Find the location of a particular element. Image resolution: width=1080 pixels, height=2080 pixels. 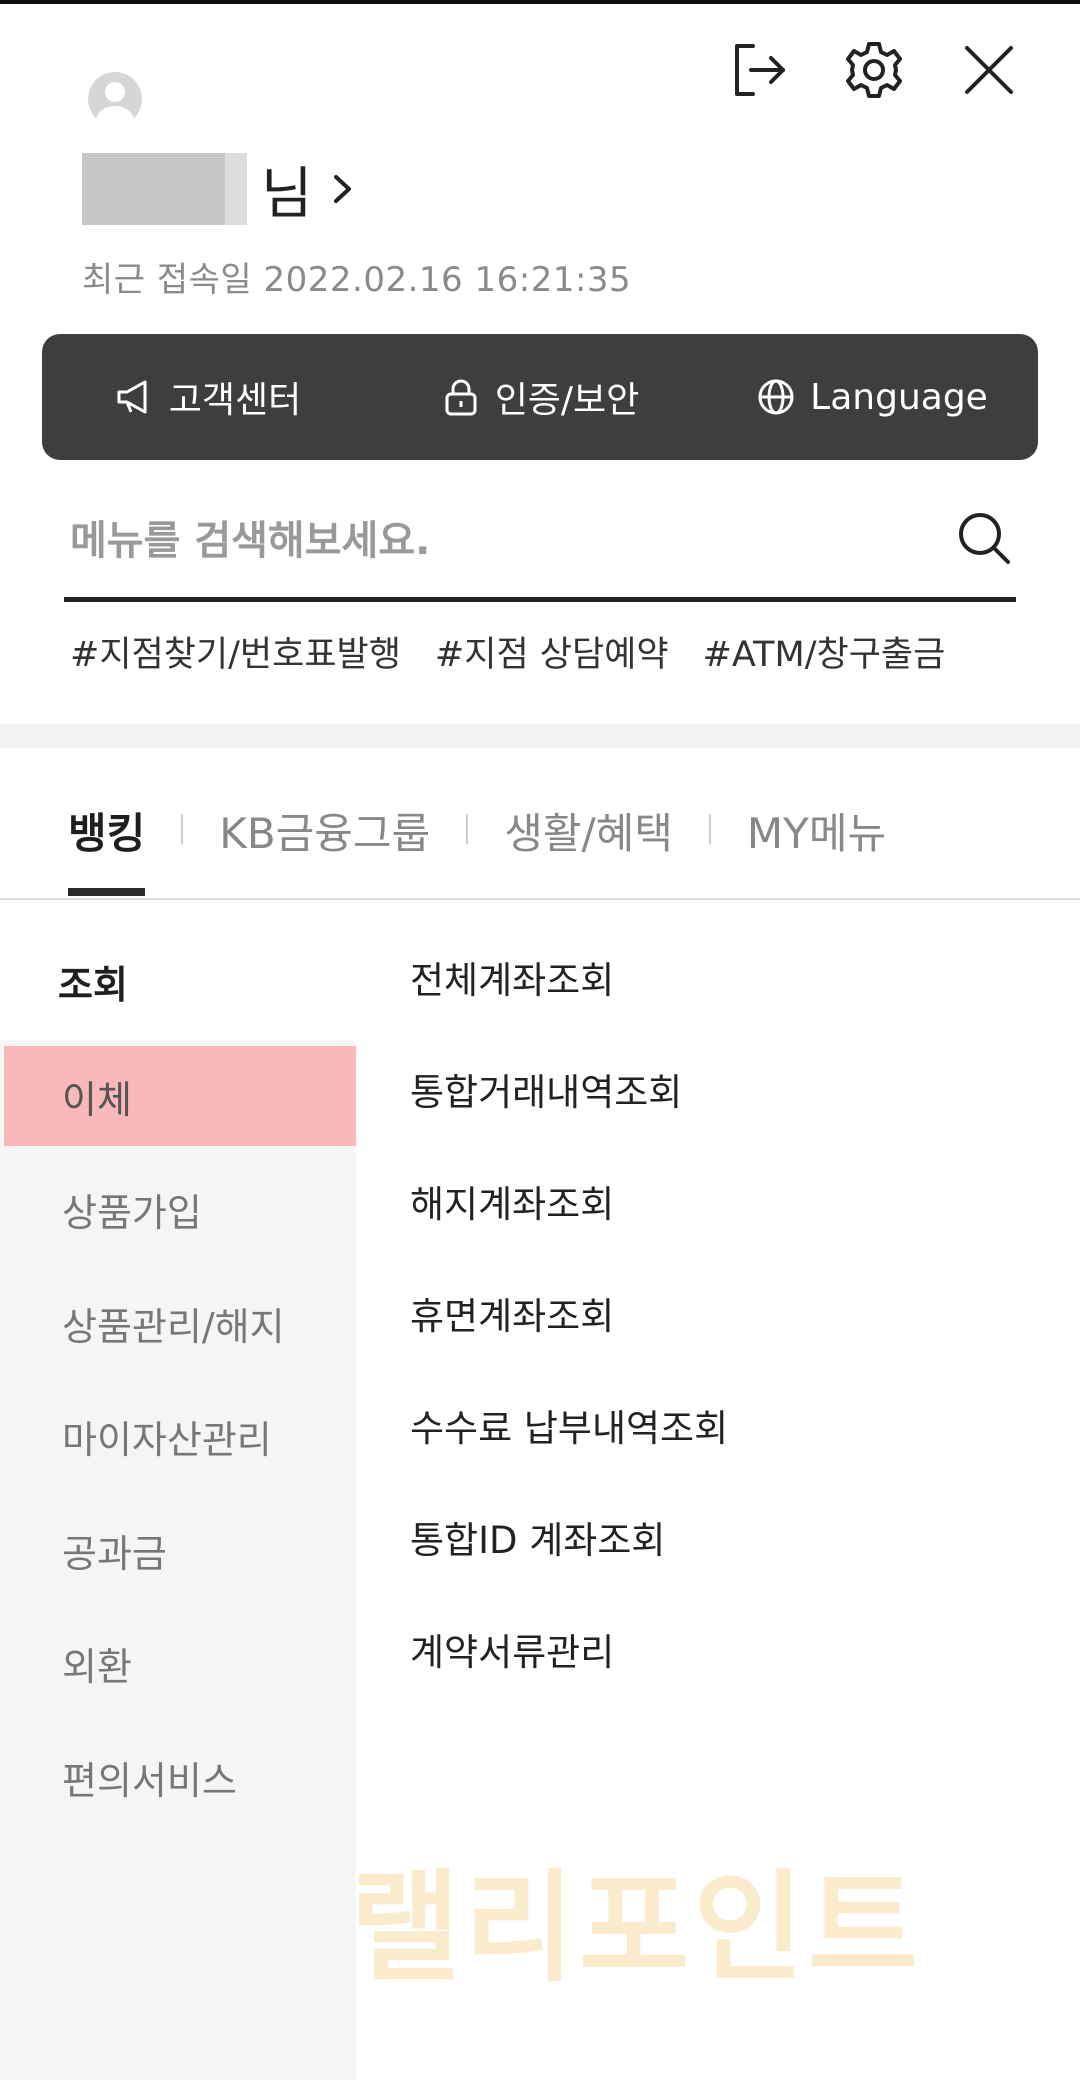

hashtag-branch-finder: #지점찾기/번호표발행 is located at coordinates (235, 651).